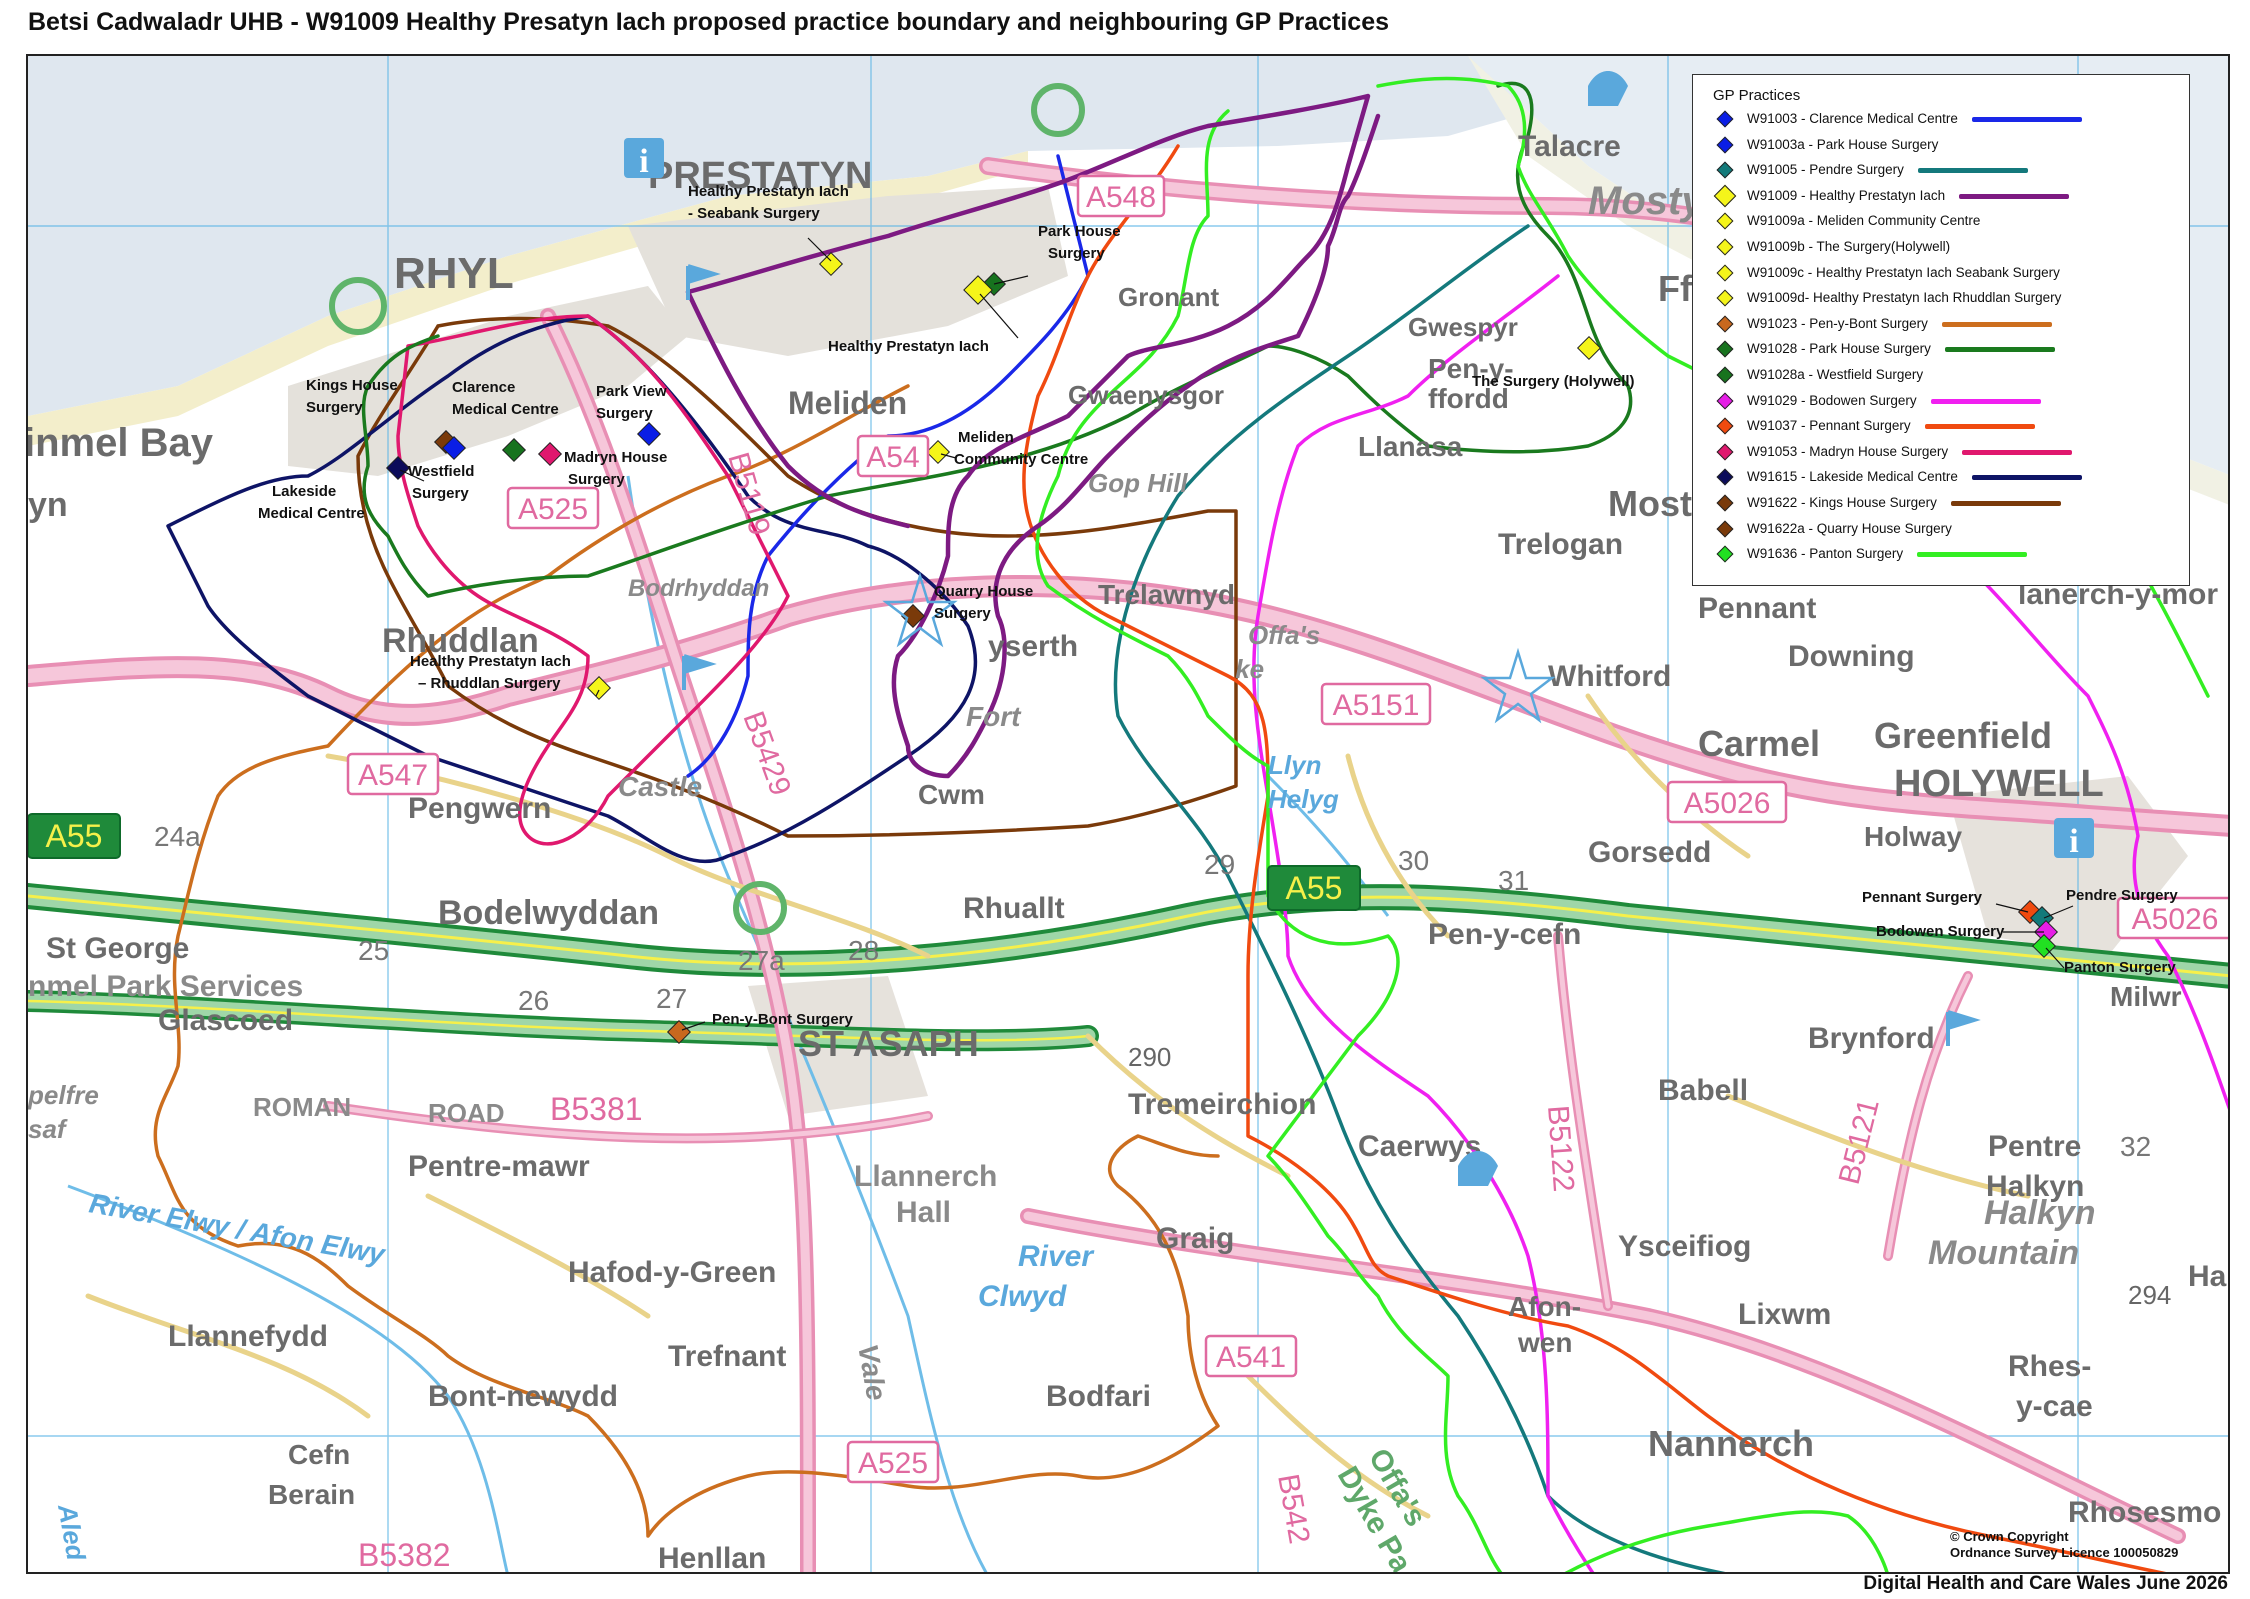 The width and height of the screenshot is (2250, 1599). Describe the element at coordinates (2175, 919) in the screenshot. I see `svg-text: A5026` at that location.